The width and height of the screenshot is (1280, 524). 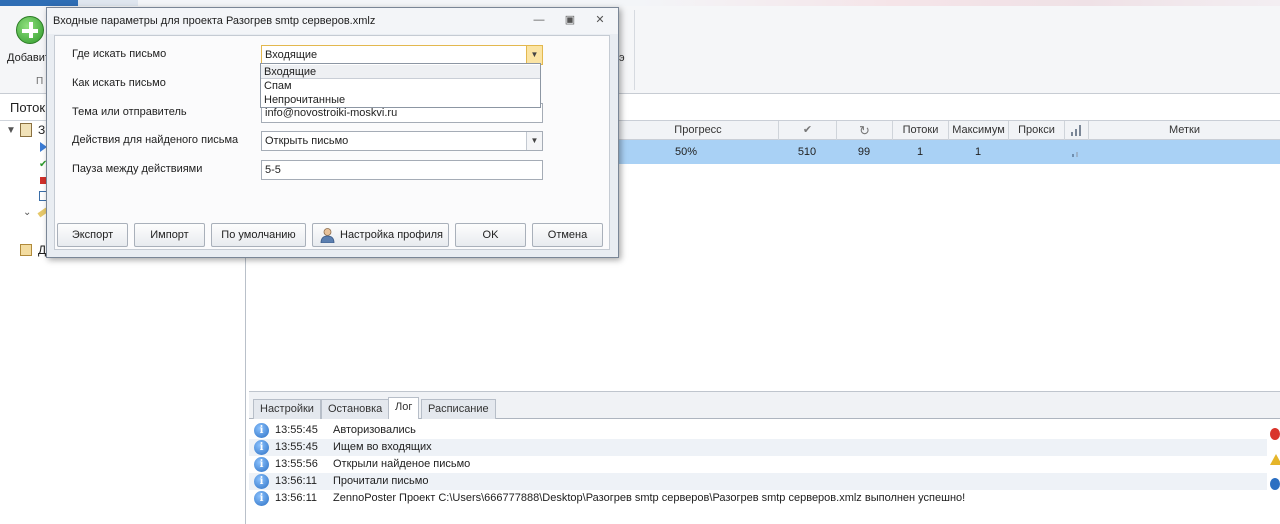 I want to click on tree-item-label: З, so click(x=41, y=130).